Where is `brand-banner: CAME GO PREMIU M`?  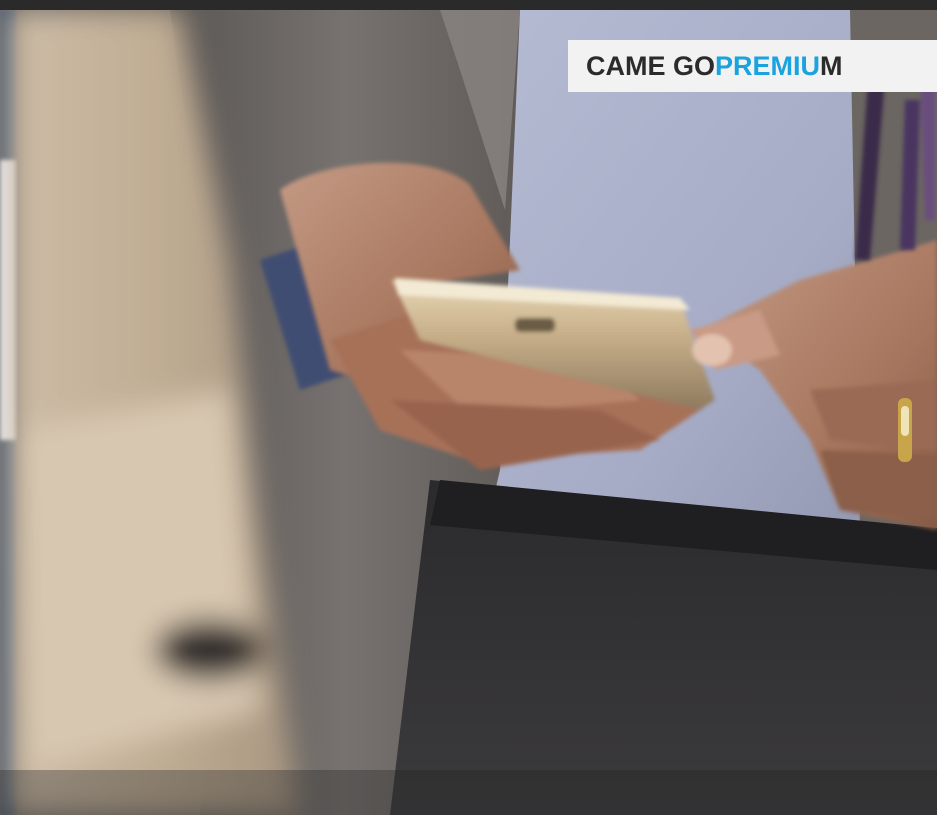
brand-banner: CAME GO PREMIU M is located at coordinates (752, 66).